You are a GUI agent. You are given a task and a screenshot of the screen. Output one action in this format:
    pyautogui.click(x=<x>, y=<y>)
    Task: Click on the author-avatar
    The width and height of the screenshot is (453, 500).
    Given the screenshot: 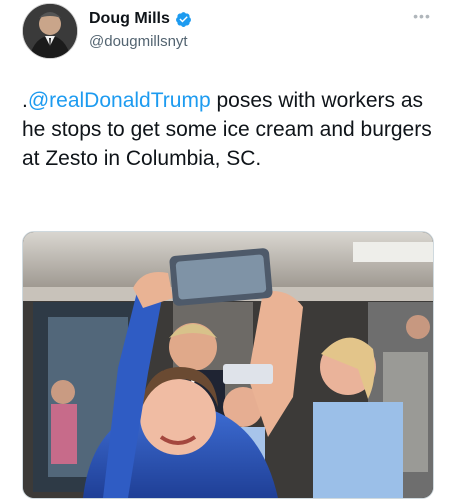 What is the action you would take?
    pyautogui.click(x=50, y=31)
    